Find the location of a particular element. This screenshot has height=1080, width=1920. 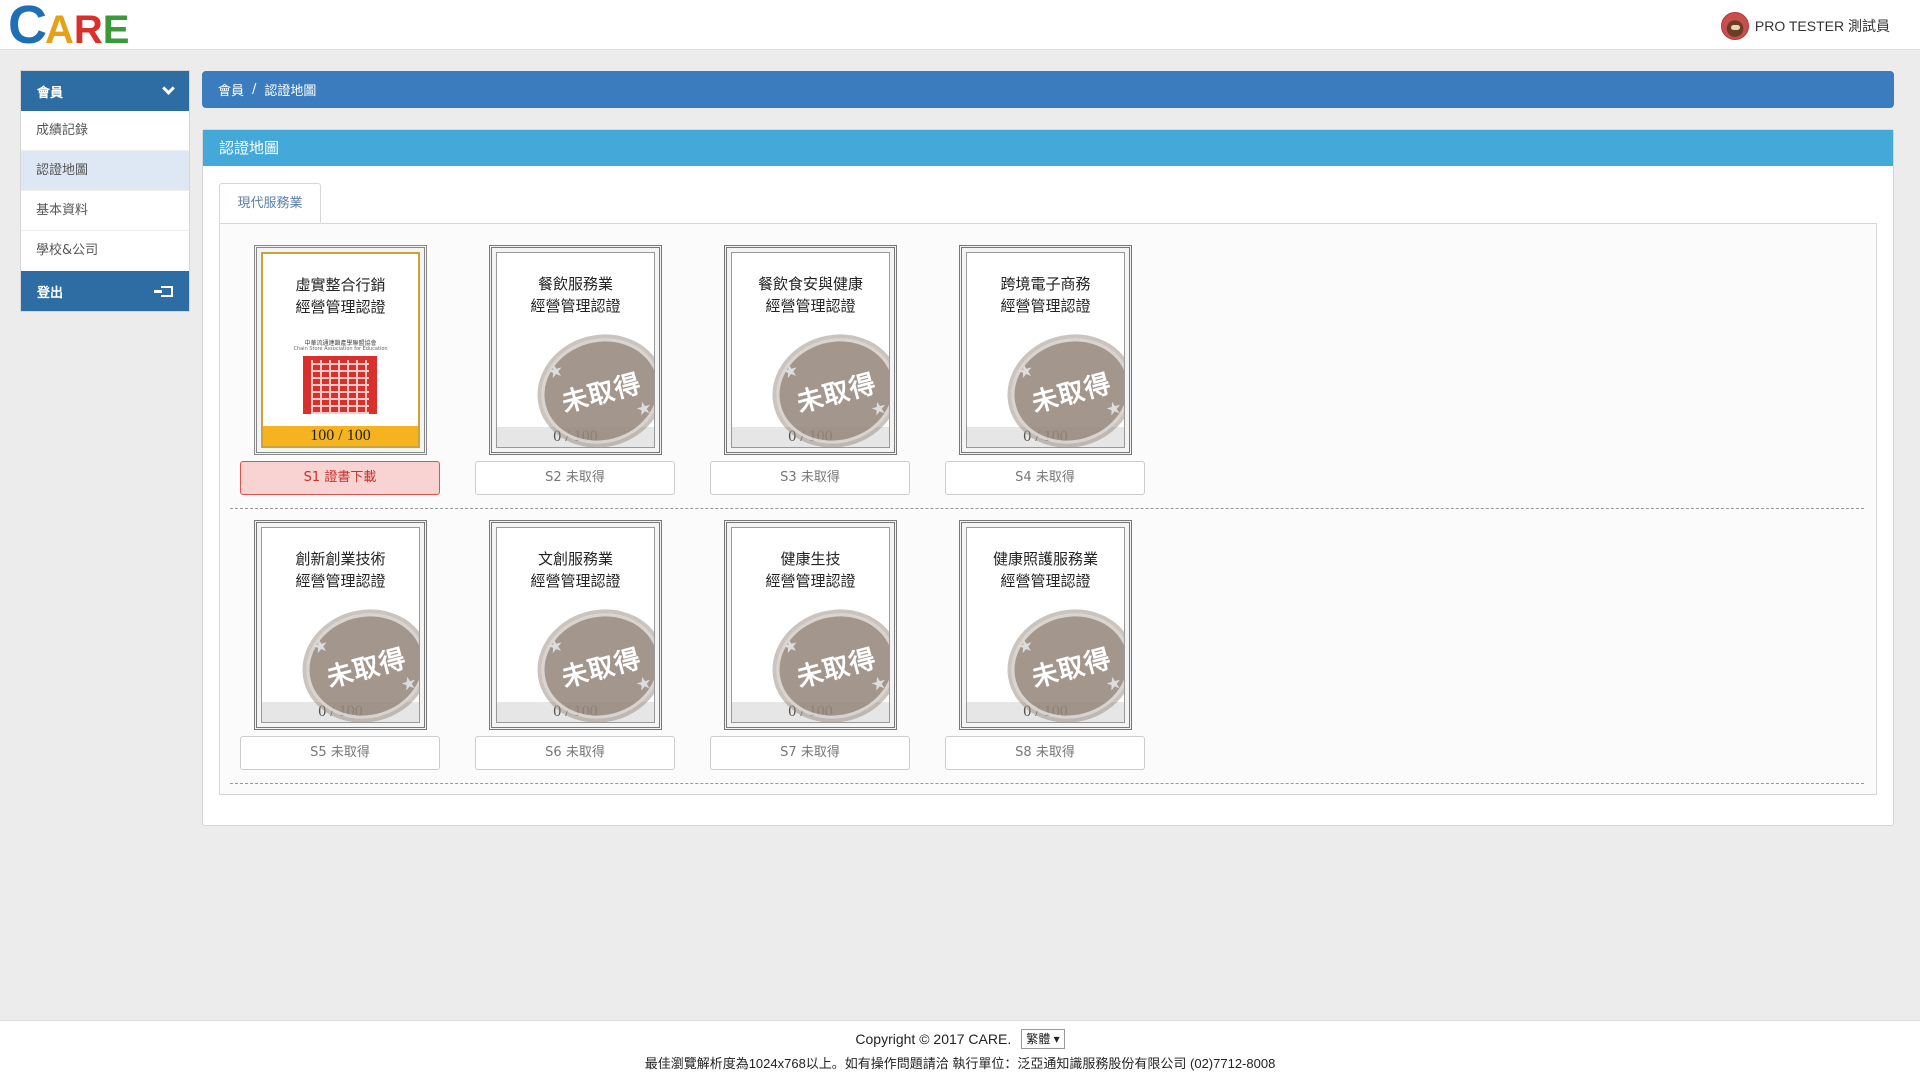

breadcrumb: 會員 / 認證地圖 is located at coordinates (1048, 89).